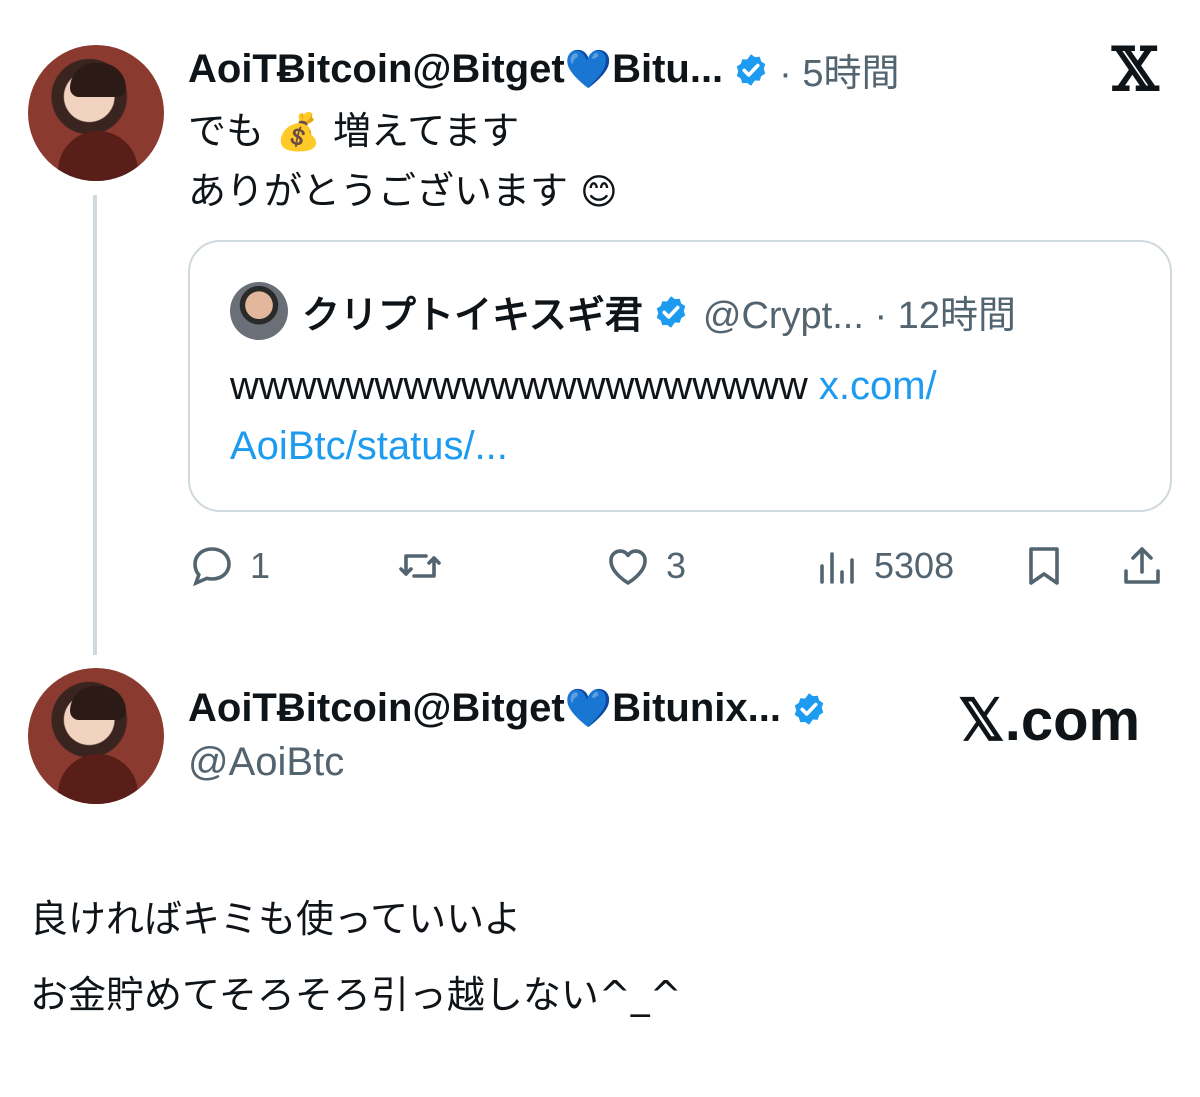 The width and height of the screenshot is (1200, 1097). I want to click on bookmark-icon, so click(1044, 566).